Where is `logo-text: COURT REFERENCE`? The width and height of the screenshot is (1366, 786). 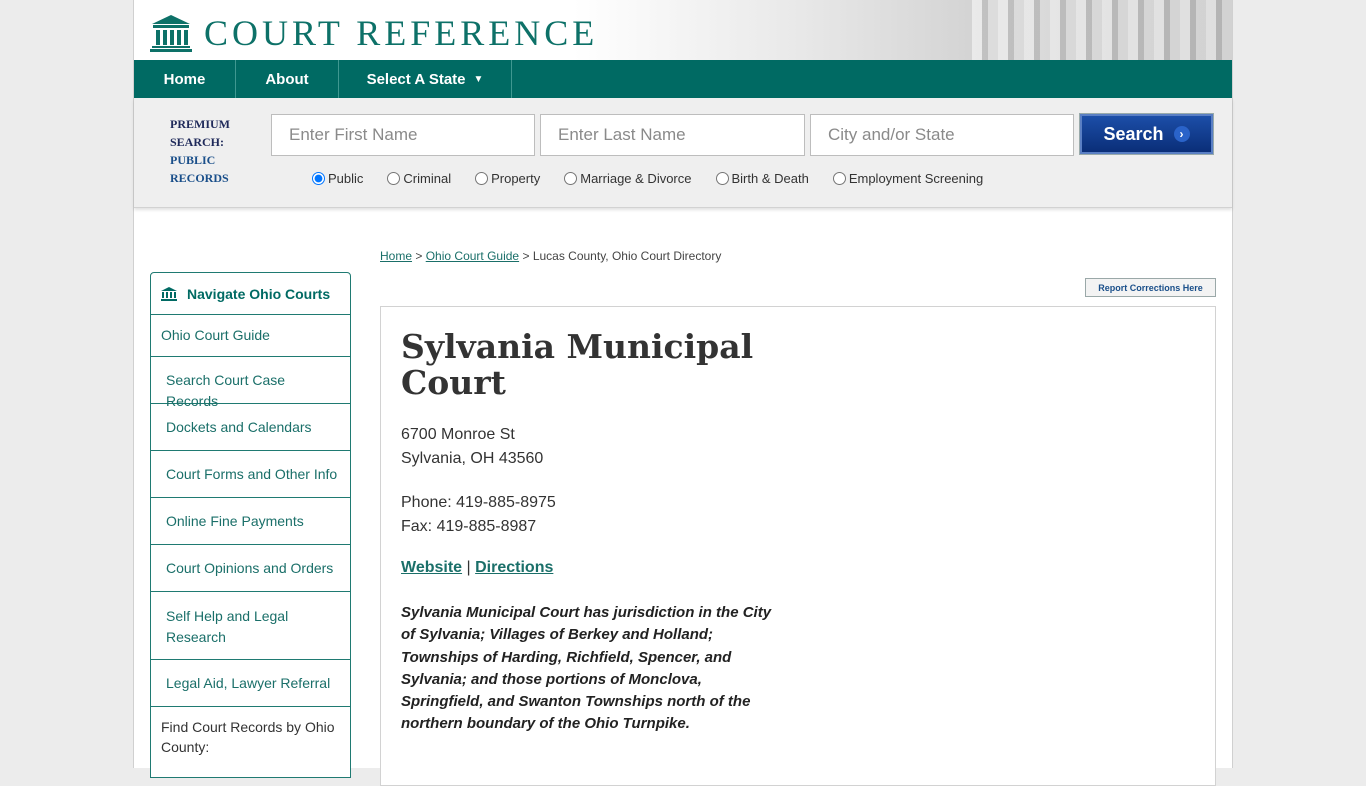
logo-text: COURT REFERENCE is located at coordinates (401, 33).